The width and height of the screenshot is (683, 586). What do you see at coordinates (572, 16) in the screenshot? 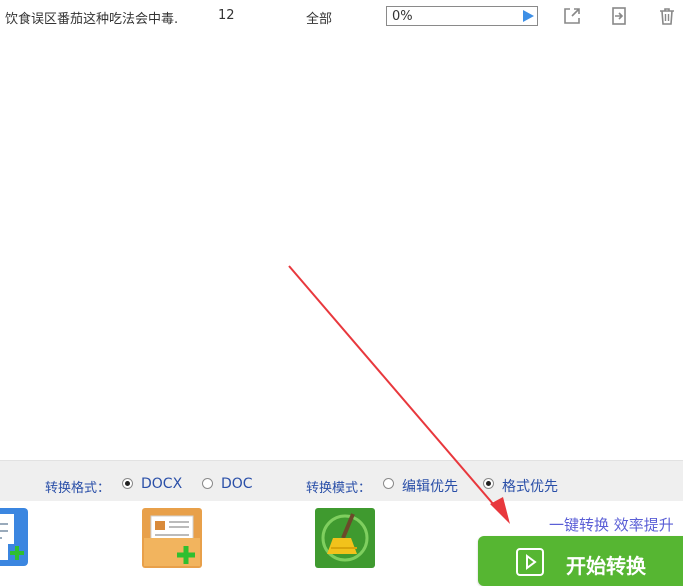
I see `open-external-icon` at bounding box center [572, 16].